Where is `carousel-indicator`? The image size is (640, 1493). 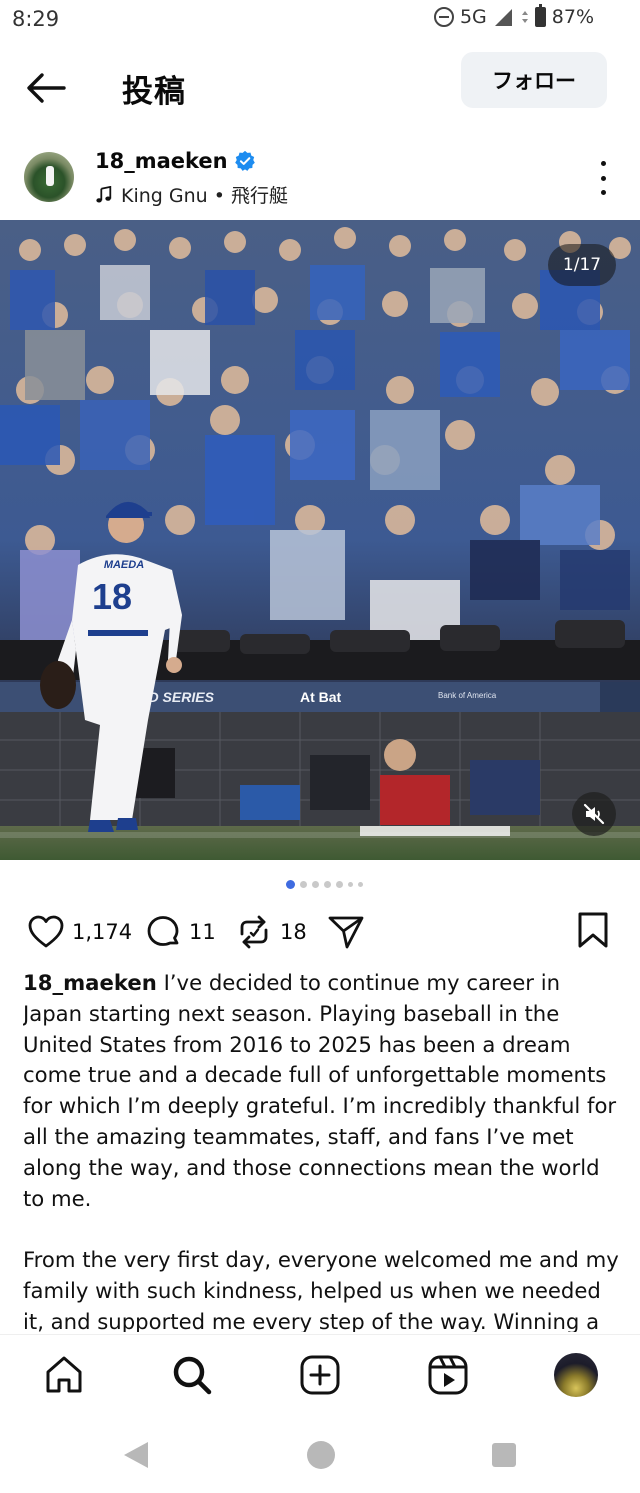 carousel-indicator is located at coordinates (324, 884).